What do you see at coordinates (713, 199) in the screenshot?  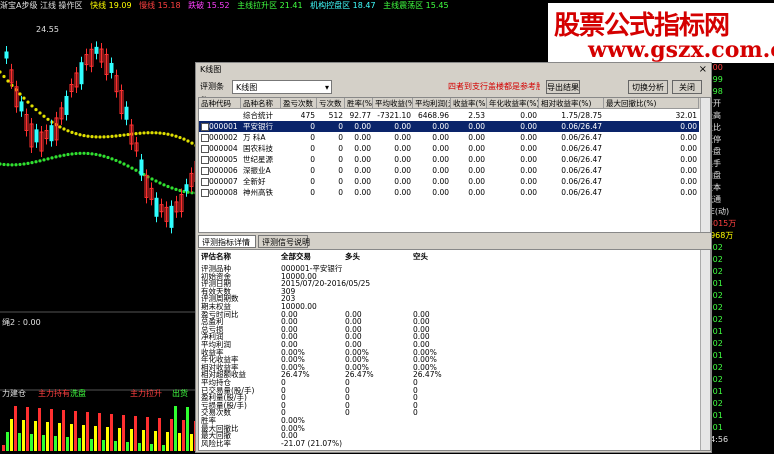 I see `quote-row: 流通` at bounding box center [713, 199].